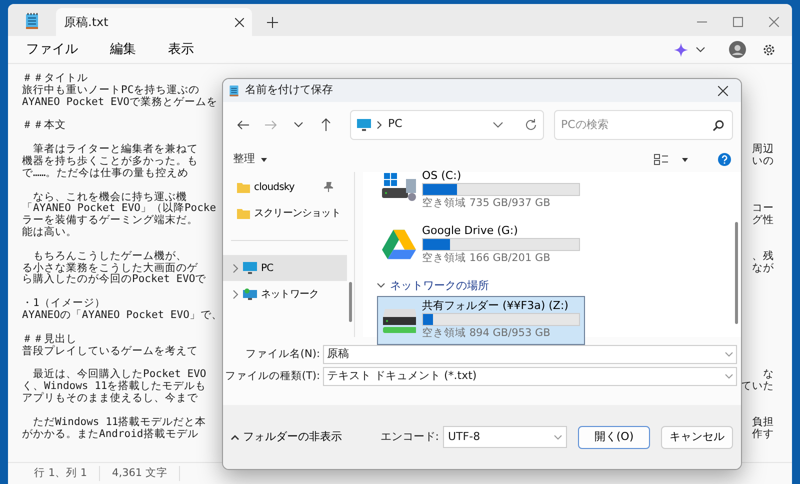 The width and height of the screenshot is (800, 484). I want to click on free-space: 空き領域 735 GB/937 GB, so click(487, 203).